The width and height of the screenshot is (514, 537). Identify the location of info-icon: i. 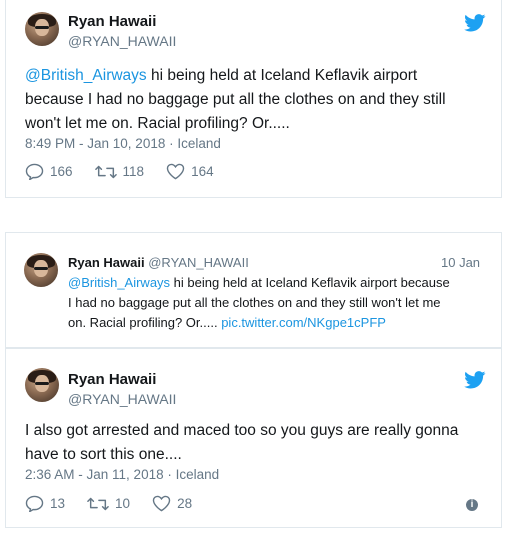
(472, 505).